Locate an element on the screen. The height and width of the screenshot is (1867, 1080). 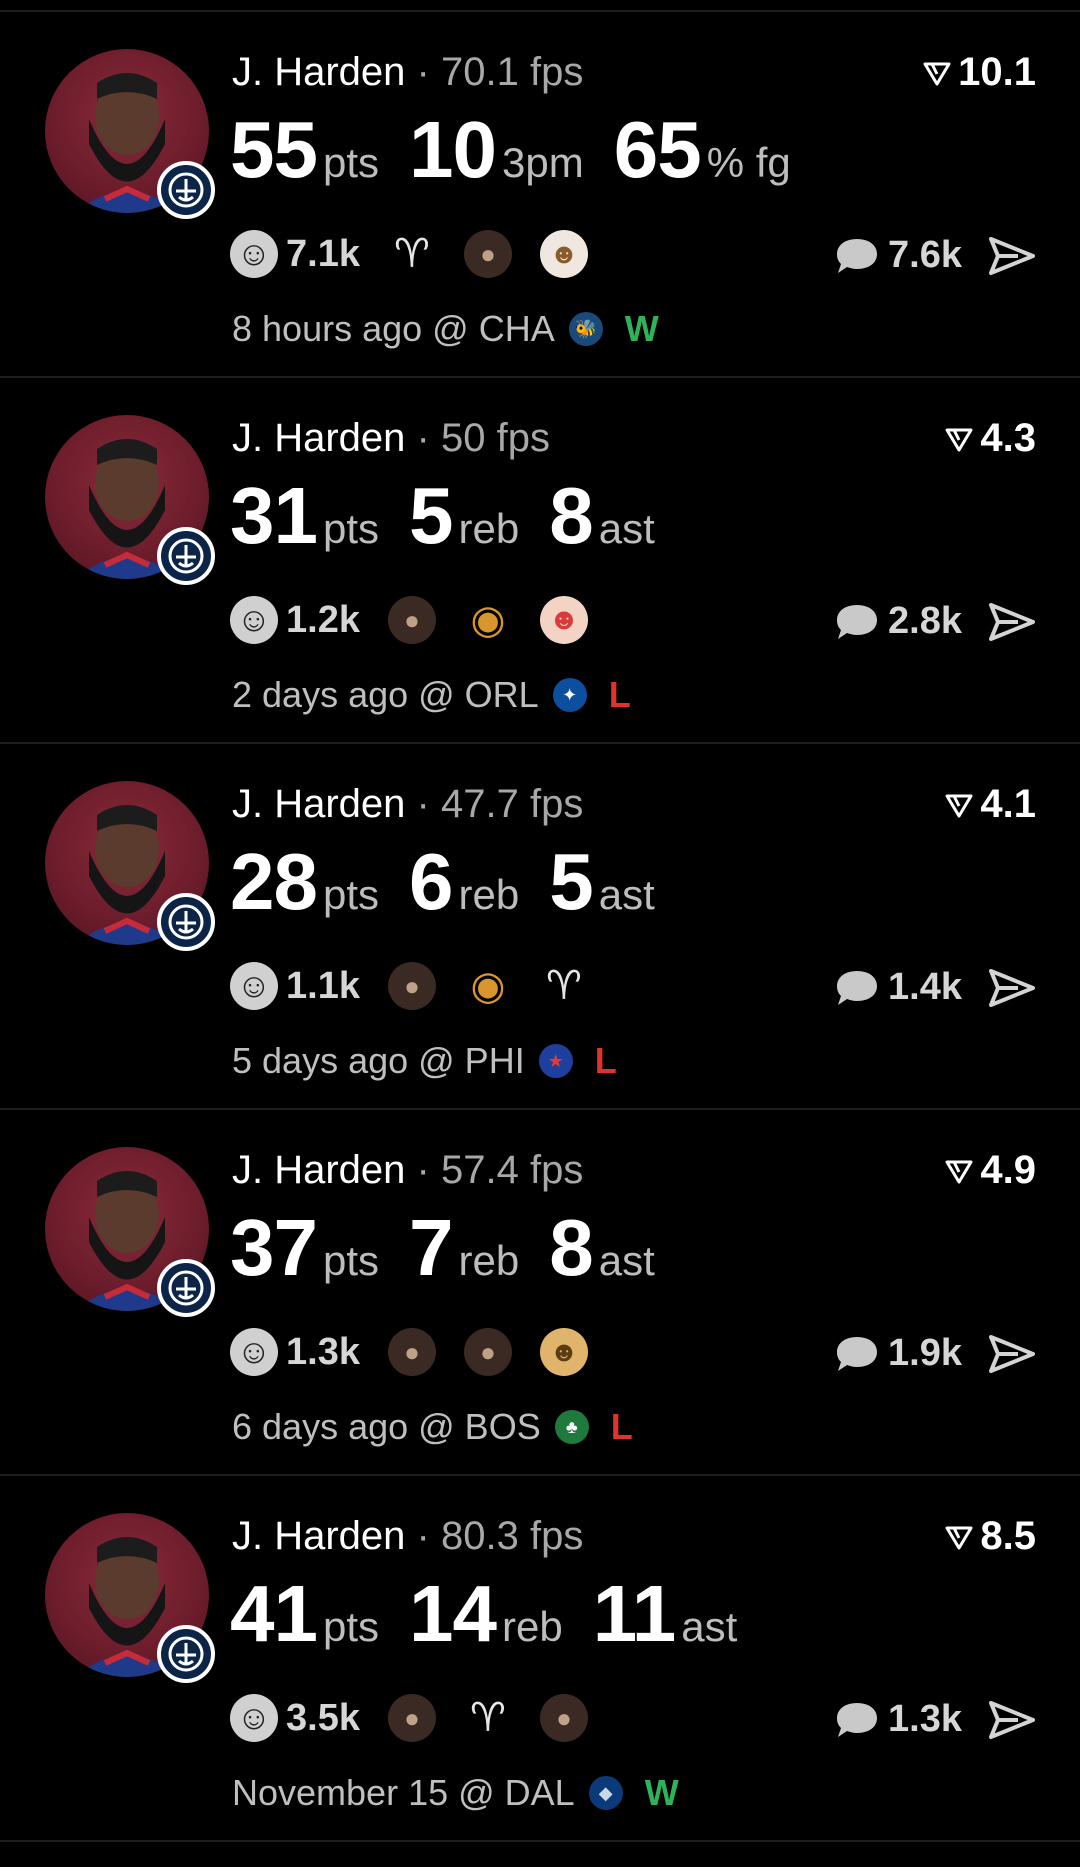
comment-button: 7.6k is located at coordinates (898, 255).